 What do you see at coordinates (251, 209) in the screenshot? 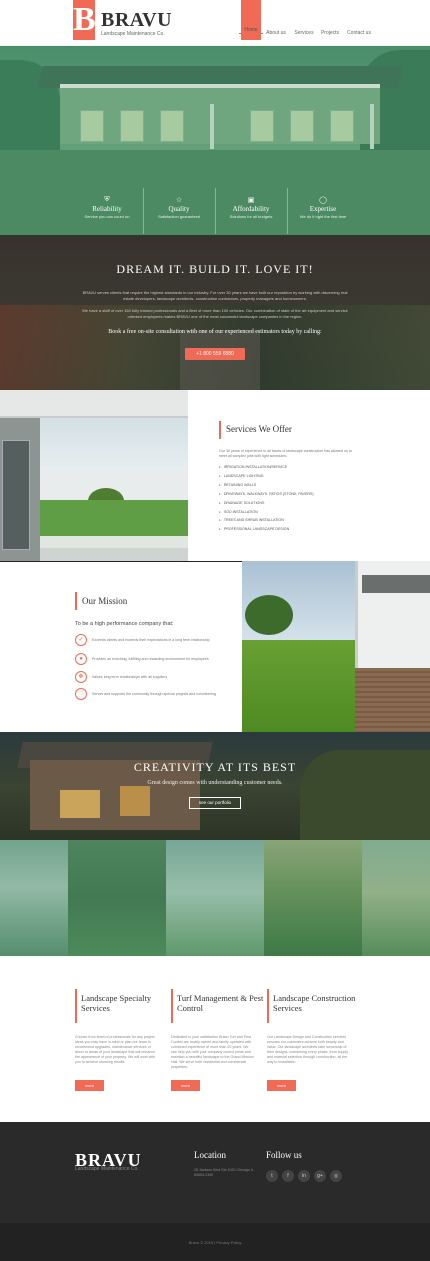
I see `feature-title: Affordability` at bounding box center [251, 209].